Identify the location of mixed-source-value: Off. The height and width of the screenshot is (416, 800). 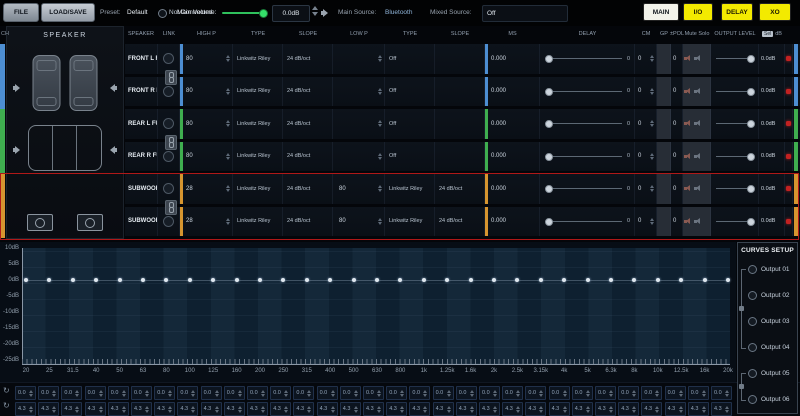
(525, 13).